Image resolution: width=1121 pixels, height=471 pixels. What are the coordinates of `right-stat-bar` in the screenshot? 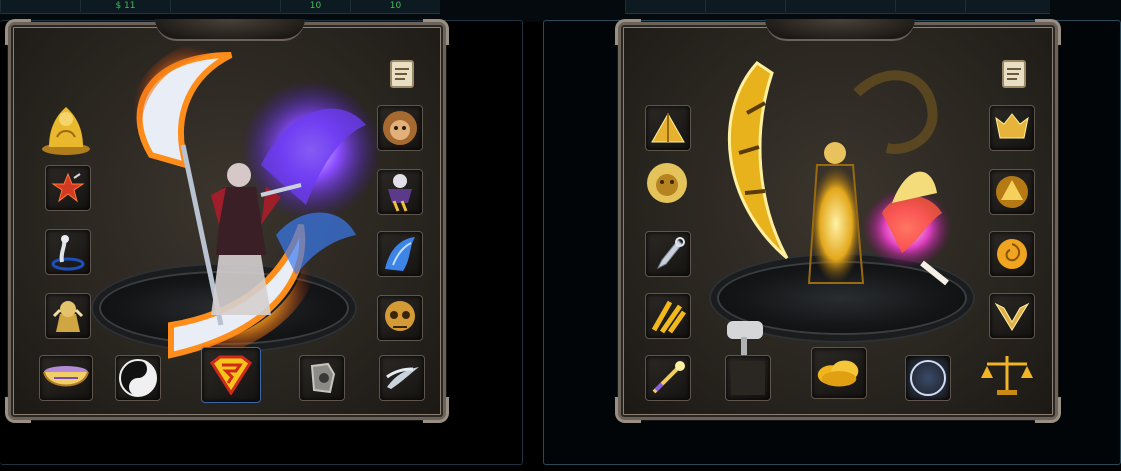 It's located at (837, 7).